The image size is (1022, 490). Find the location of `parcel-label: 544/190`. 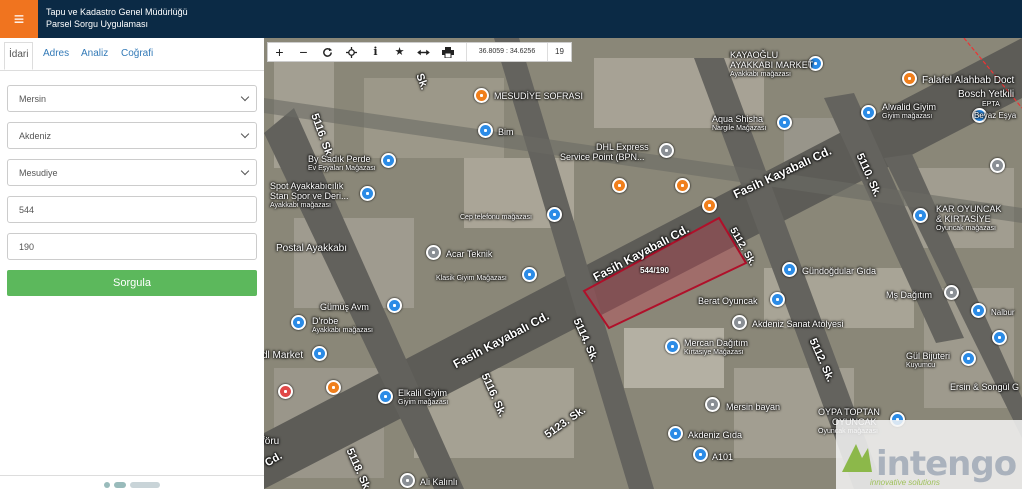

parcel-label: 544/190 is located at coordinates (654, 270).